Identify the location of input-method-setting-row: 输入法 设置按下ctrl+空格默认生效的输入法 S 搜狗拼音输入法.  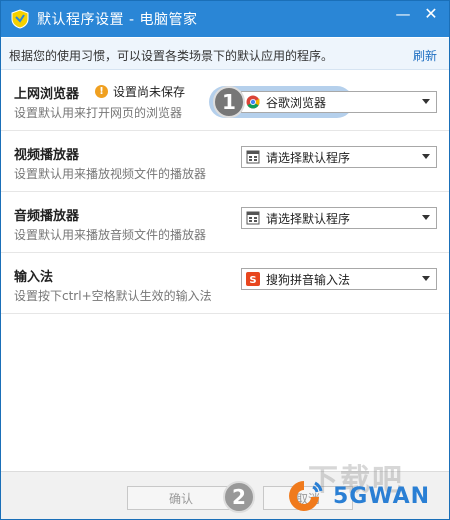
(225, 284).